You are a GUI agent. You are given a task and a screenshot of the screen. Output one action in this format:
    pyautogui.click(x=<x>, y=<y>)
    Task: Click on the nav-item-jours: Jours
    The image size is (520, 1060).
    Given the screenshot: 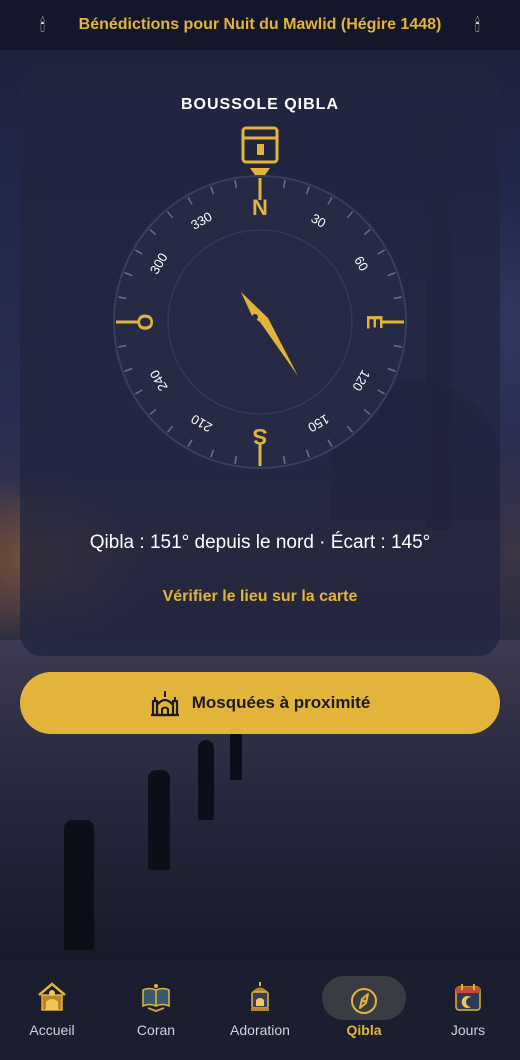 What is the action you would take?
    pyautogui.click(x=468, y=1011)
    